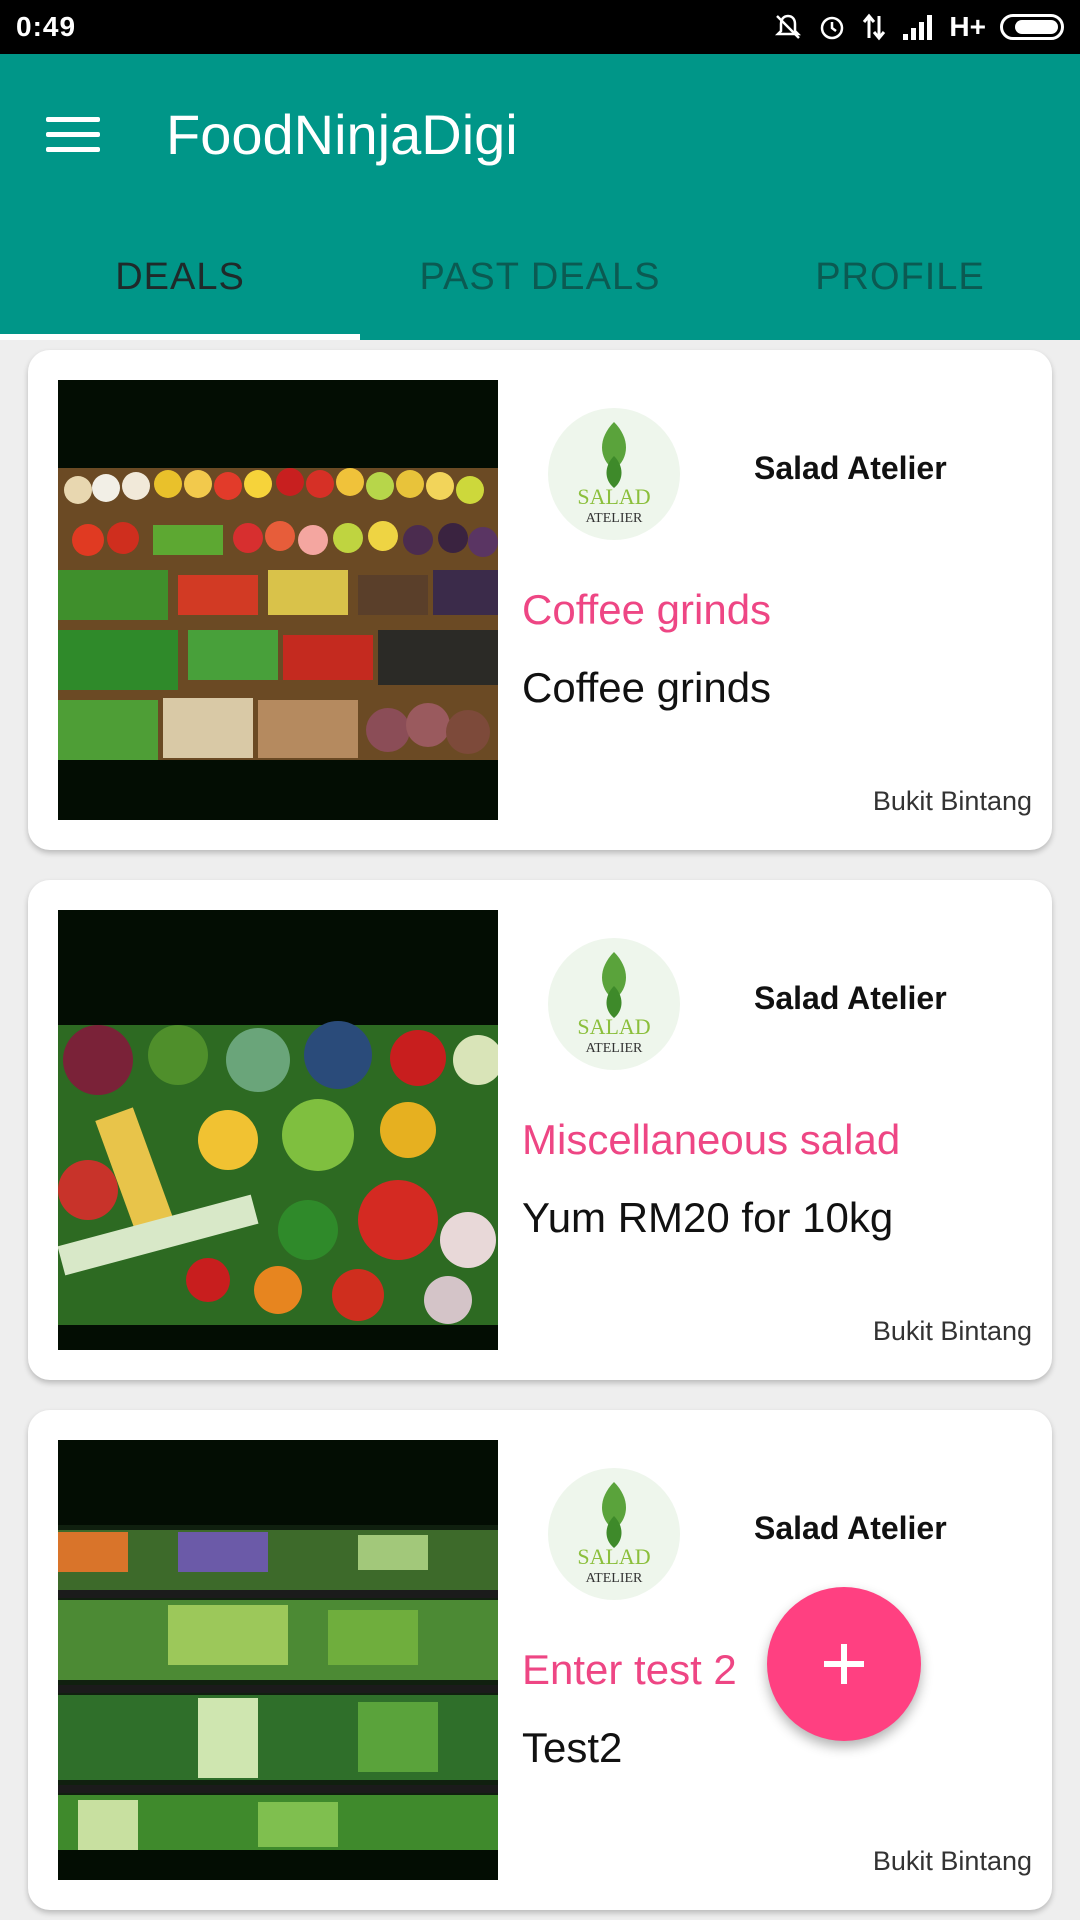 The height and width of the screenshot is (1920, 1080). I want to click on signal-icon, so click(918, 27).